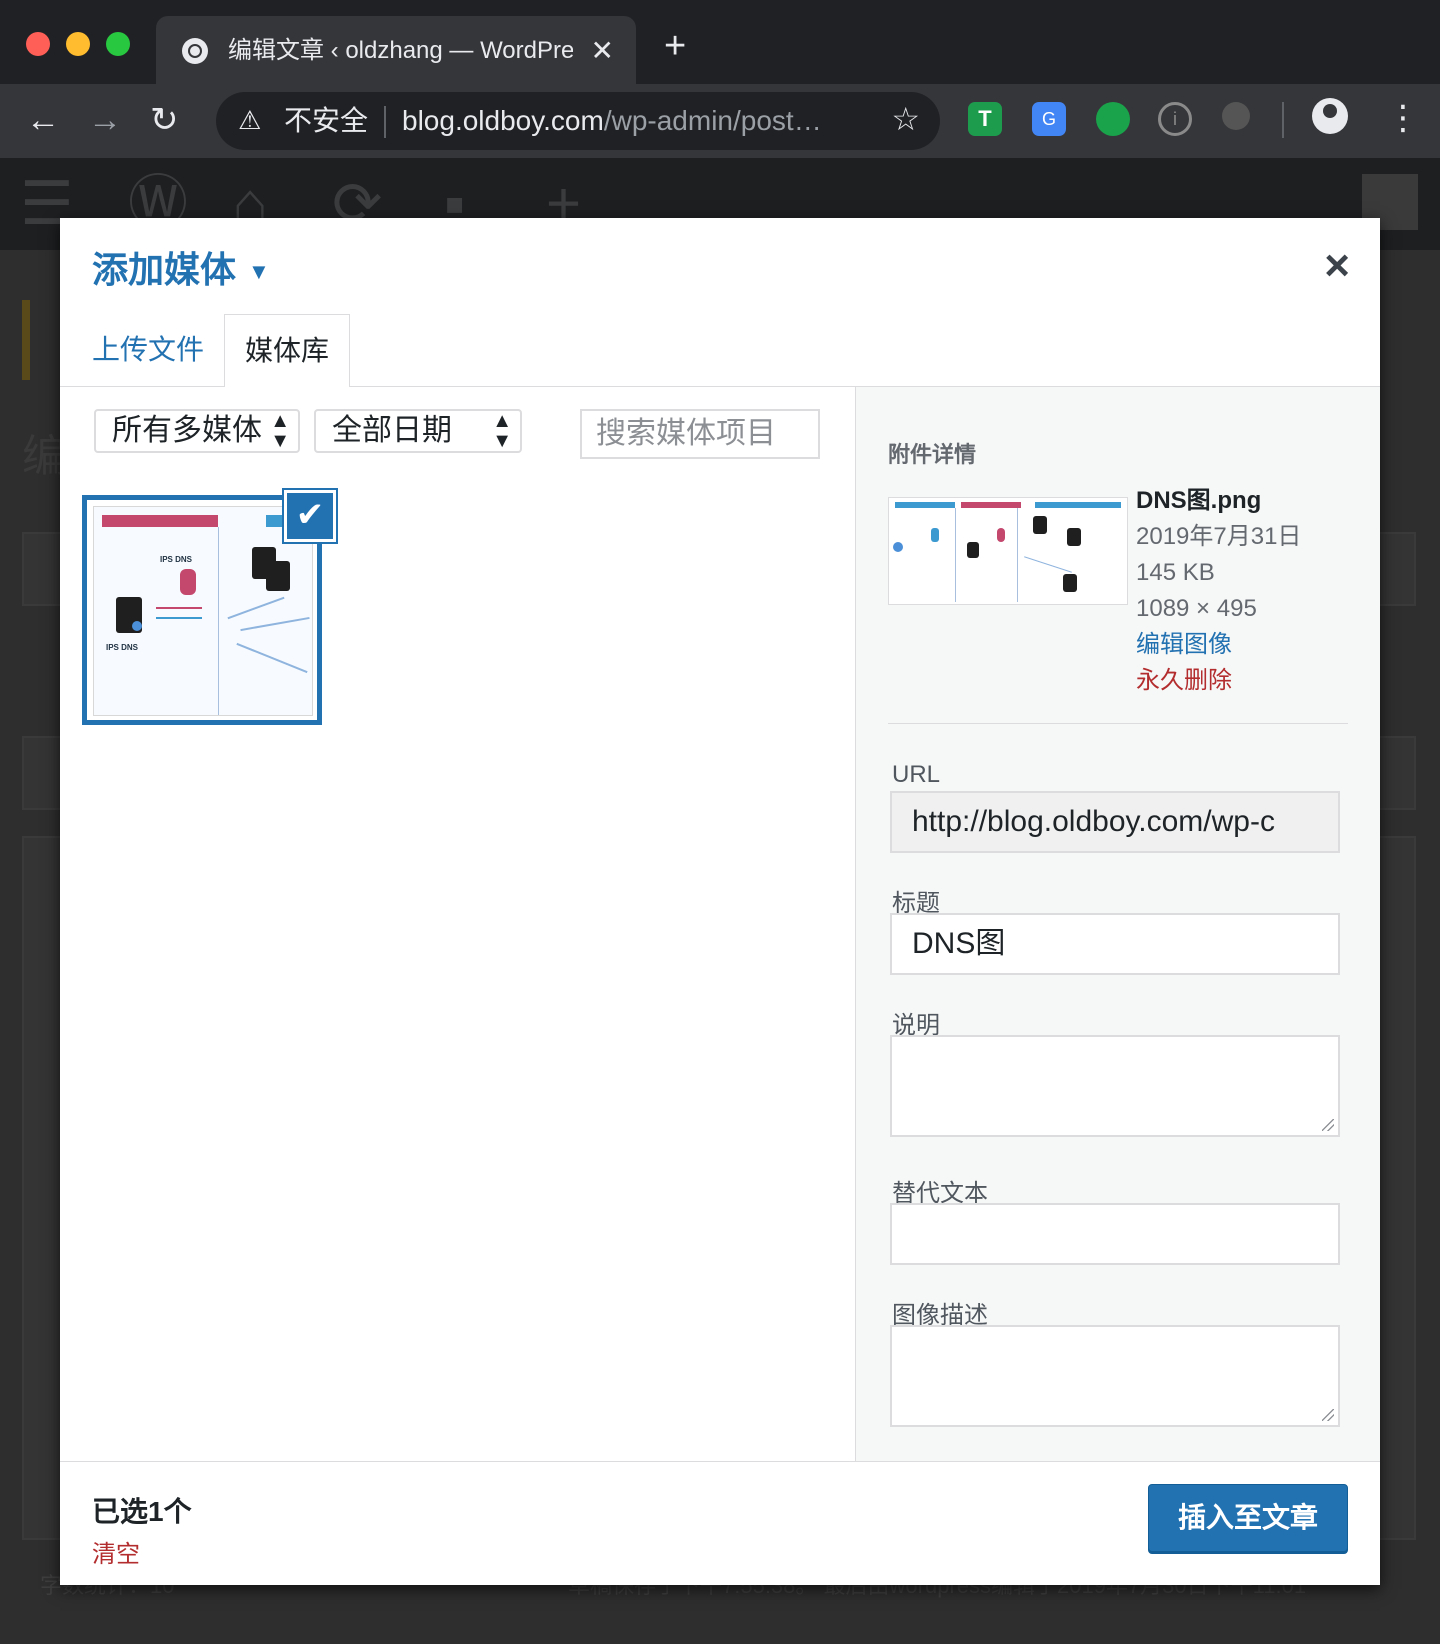  Describe the element at coordinates (1218, 681) in the screenshot. I see `delete-permanently-link: 永久删除` at that location.